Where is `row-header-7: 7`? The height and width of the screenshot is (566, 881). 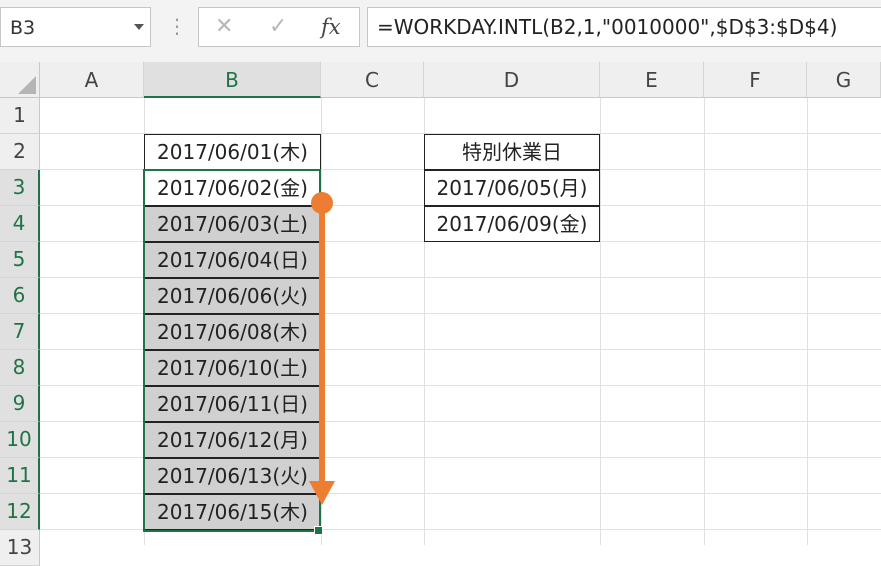
row-header-7: 7 is located at coordinates (20, 332).